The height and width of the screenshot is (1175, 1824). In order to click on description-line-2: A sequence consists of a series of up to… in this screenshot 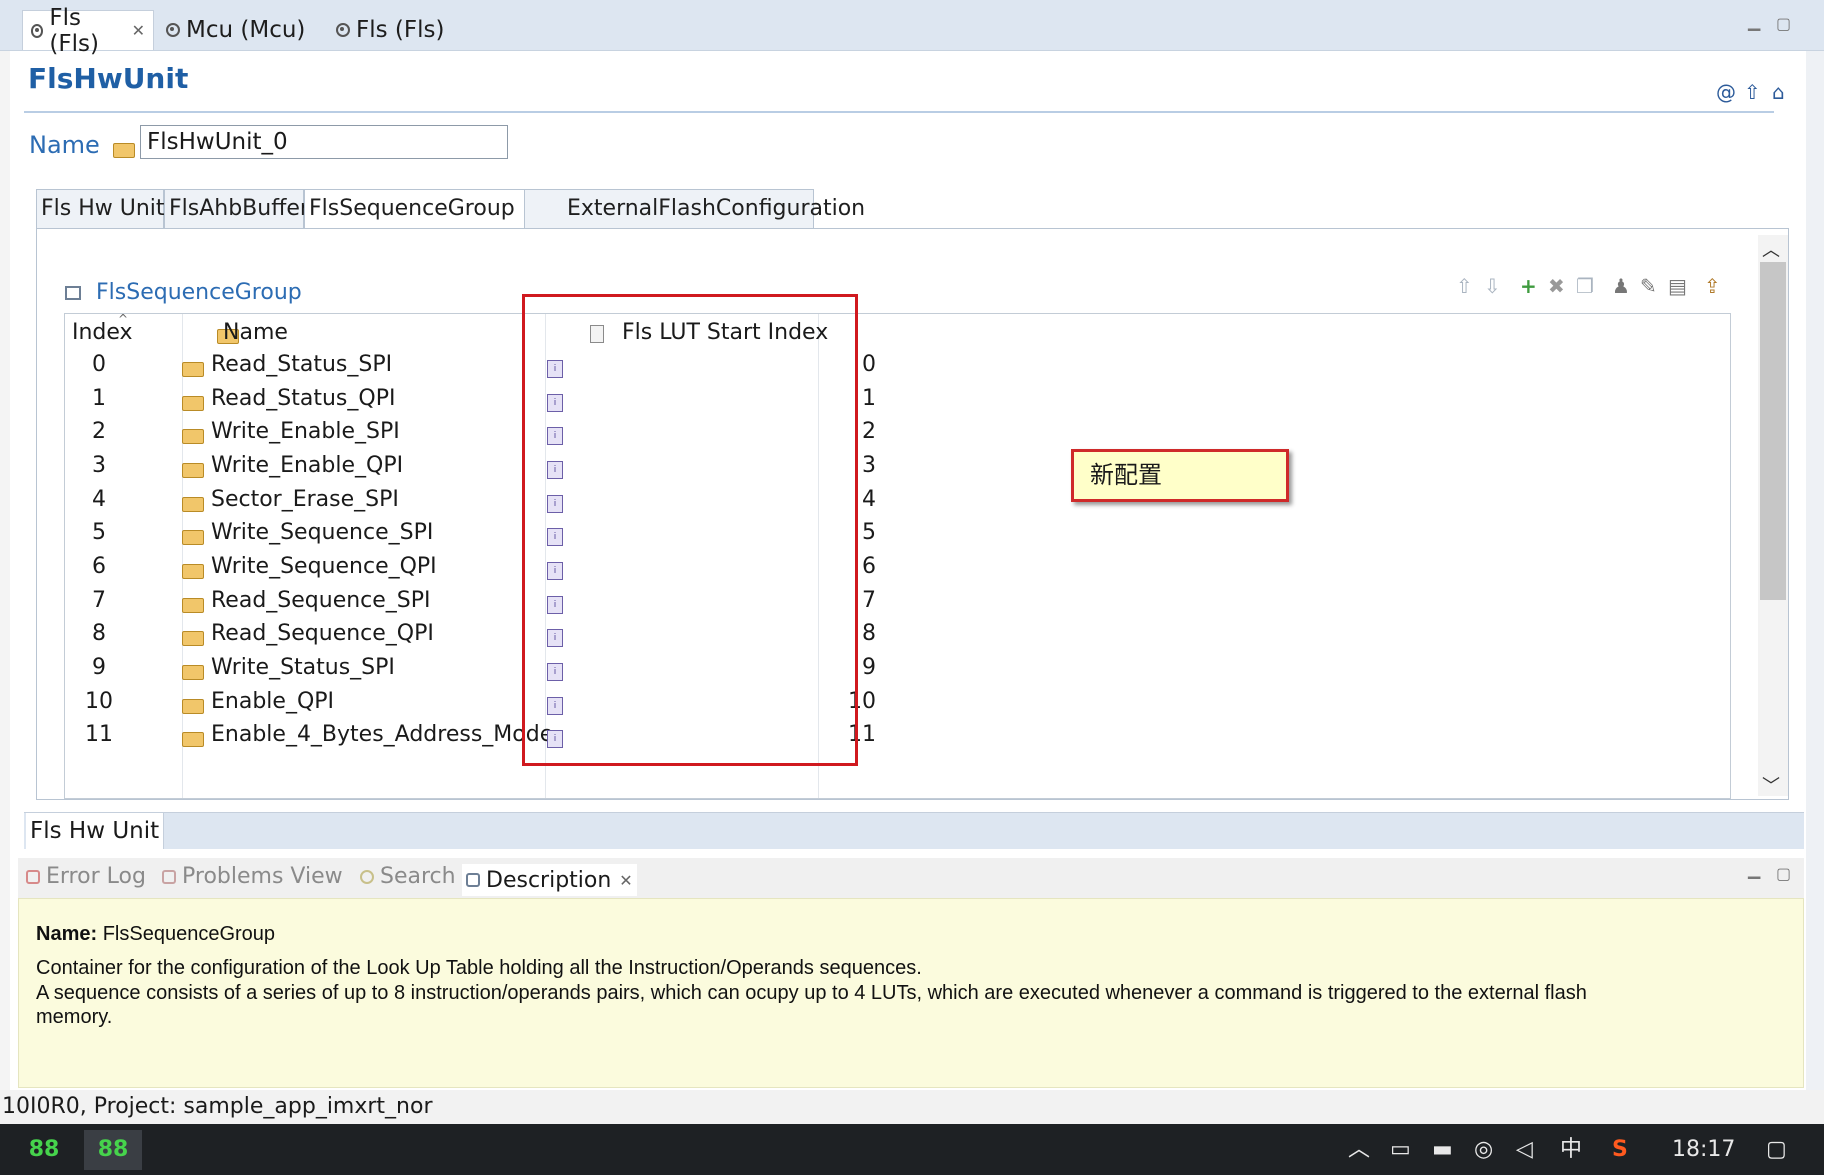, I will do `click(811, 993)`.